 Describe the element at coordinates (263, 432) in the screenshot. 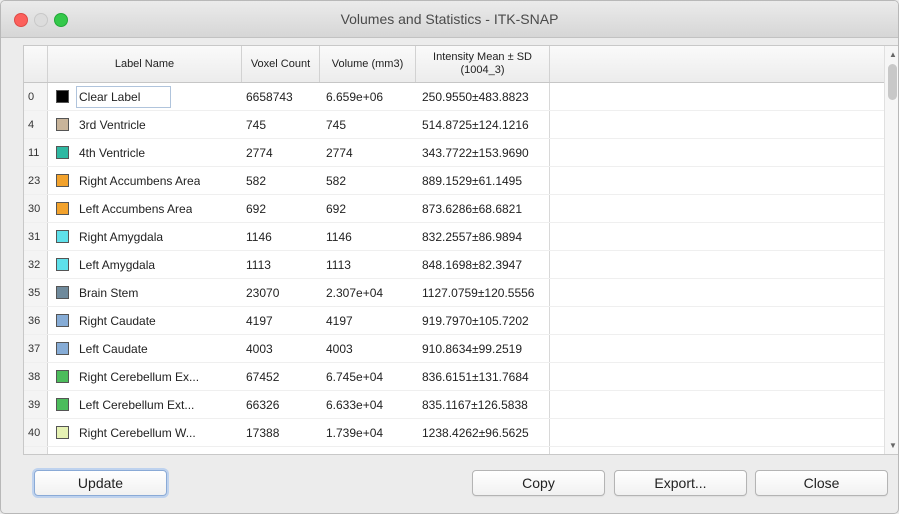

I see `voxel-count-cell: 17388` at that location.